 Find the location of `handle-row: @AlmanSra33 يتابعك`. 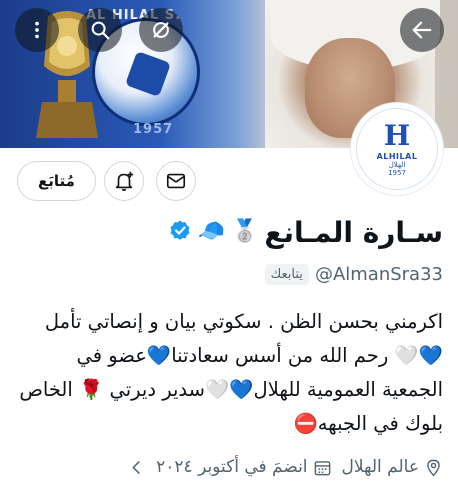

handle-row: @AlmanSra33 يتابعك is located at coordinates (353, 274).